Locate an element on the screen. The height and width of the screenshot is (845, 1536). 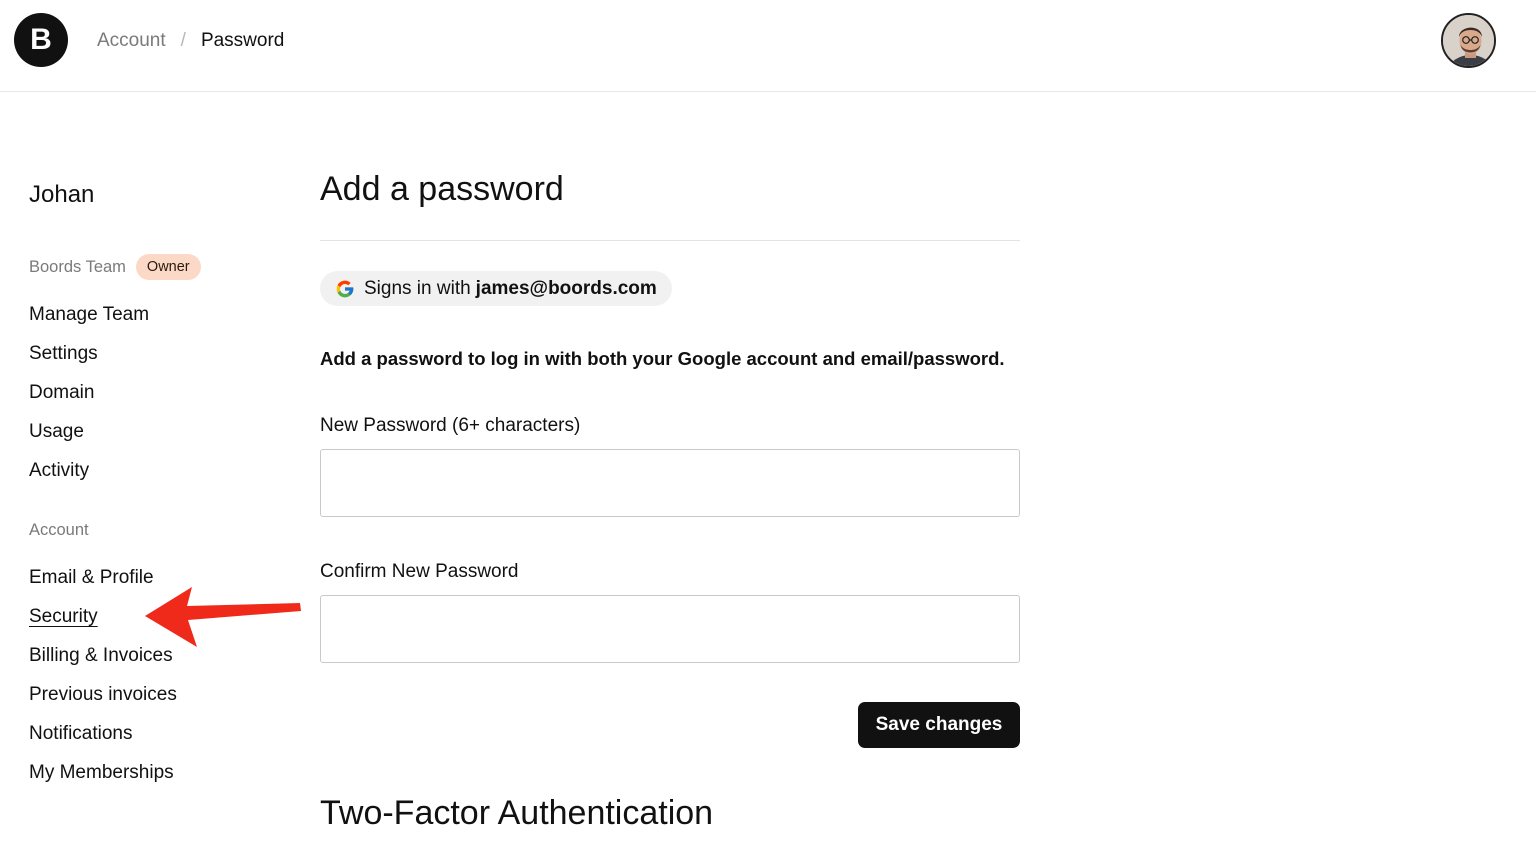
google-signin-pill: Signs in with james@boords.com is located at coordinates (496, 288).